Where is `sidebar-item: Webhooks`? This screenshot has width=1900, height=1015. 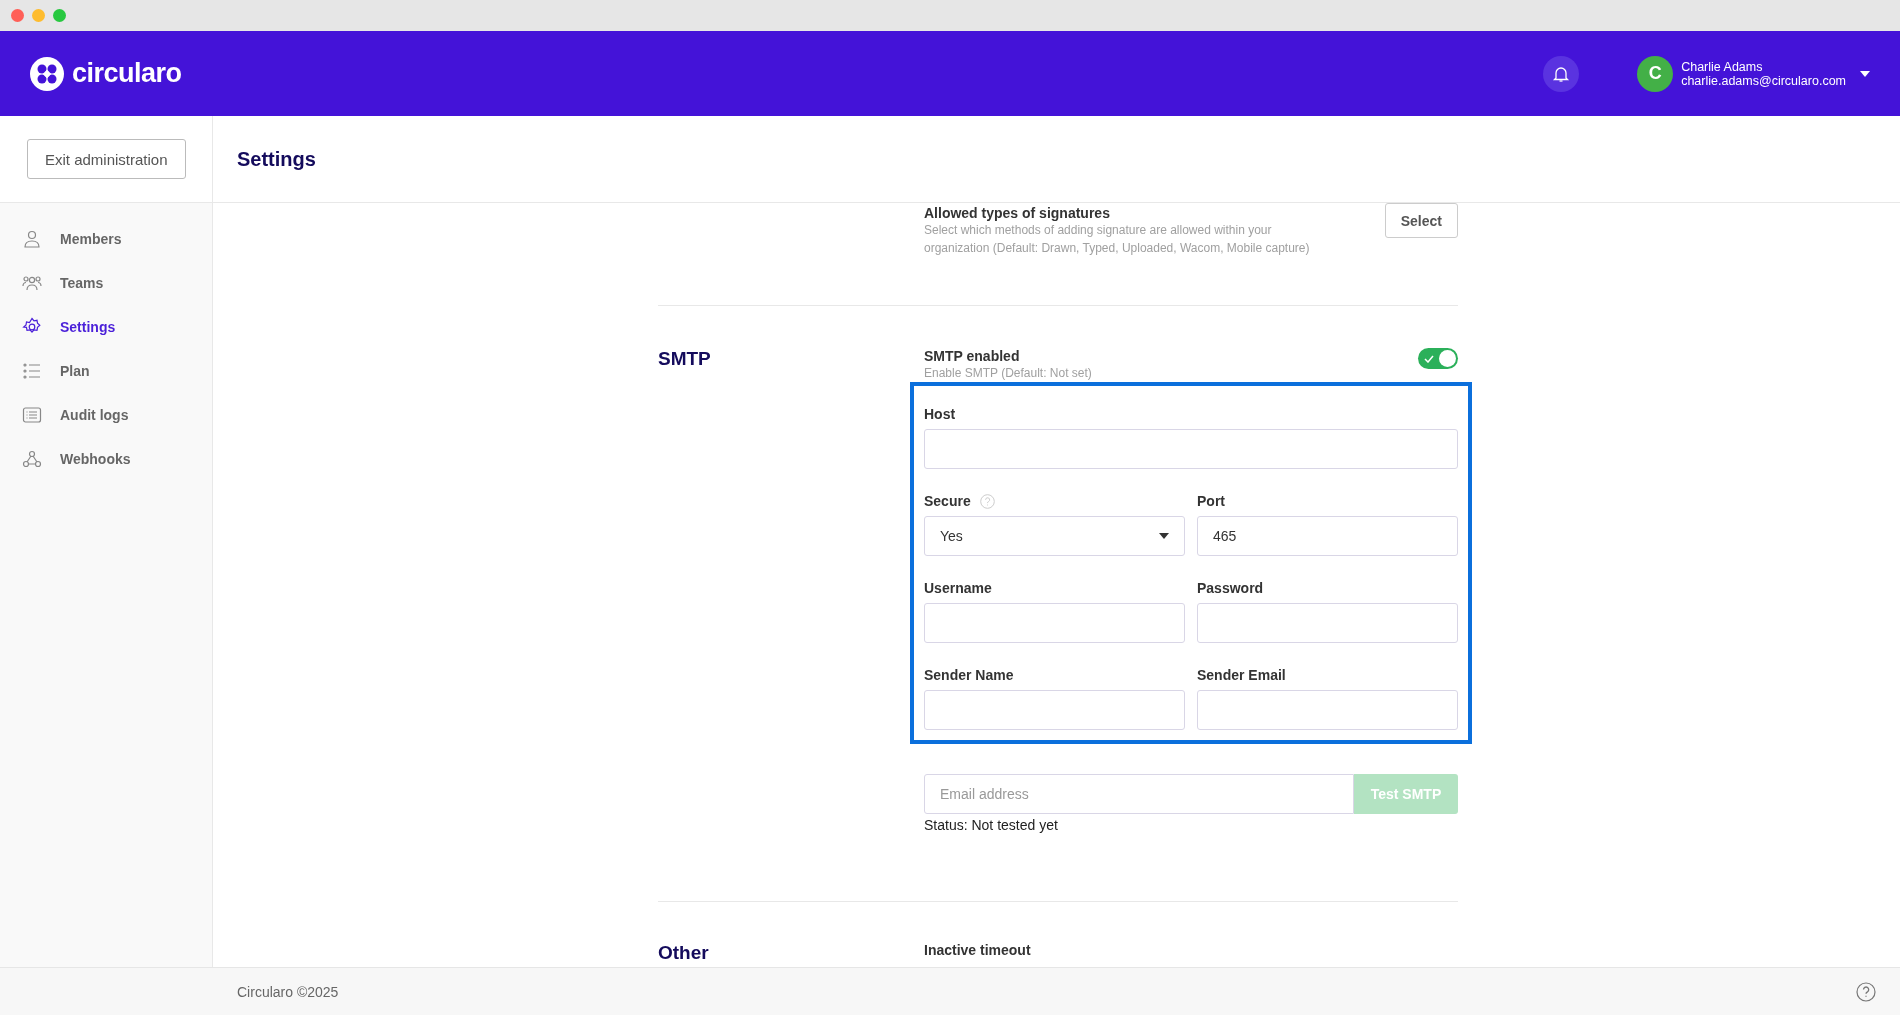 sidebar-item: Webhooks is located at coordinates (106, 459).